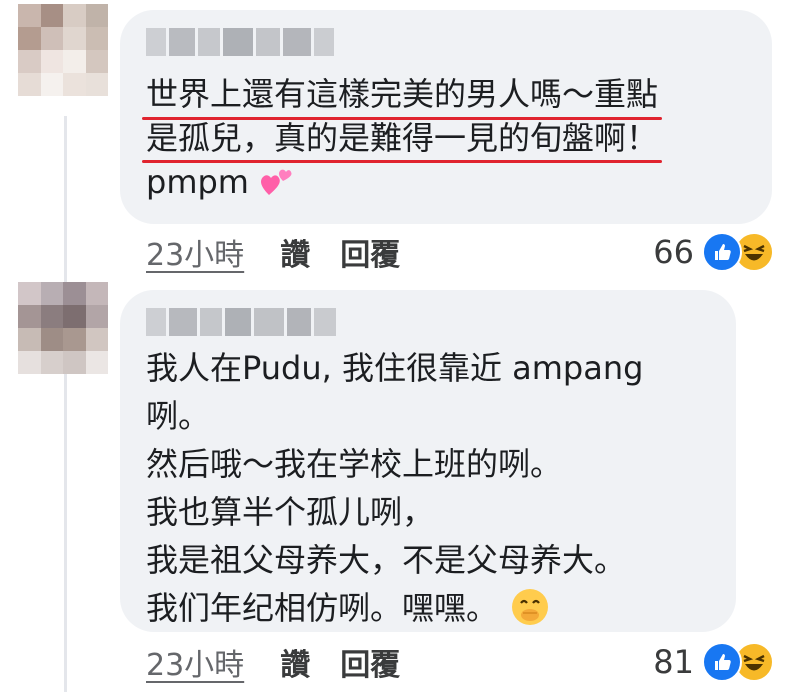  What do you see at coordinates (65, 404) in the screenshot?
I see `reply-thread-line` at bounding box center [65, 404].